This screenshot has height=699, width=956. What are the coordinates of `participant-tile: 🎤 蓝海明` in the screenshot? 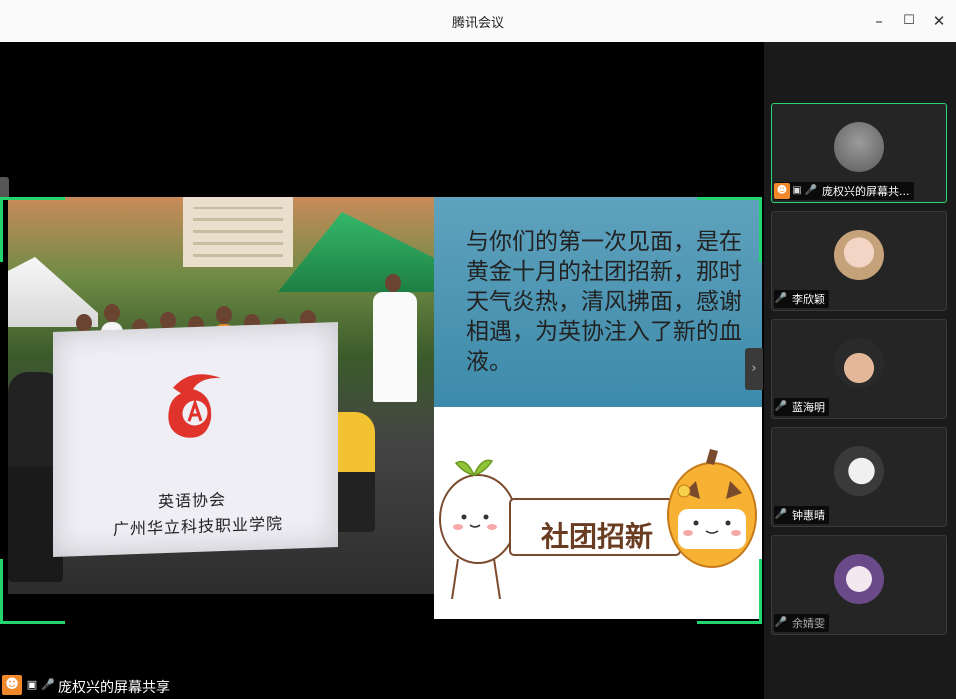 It's located at (859, 369).